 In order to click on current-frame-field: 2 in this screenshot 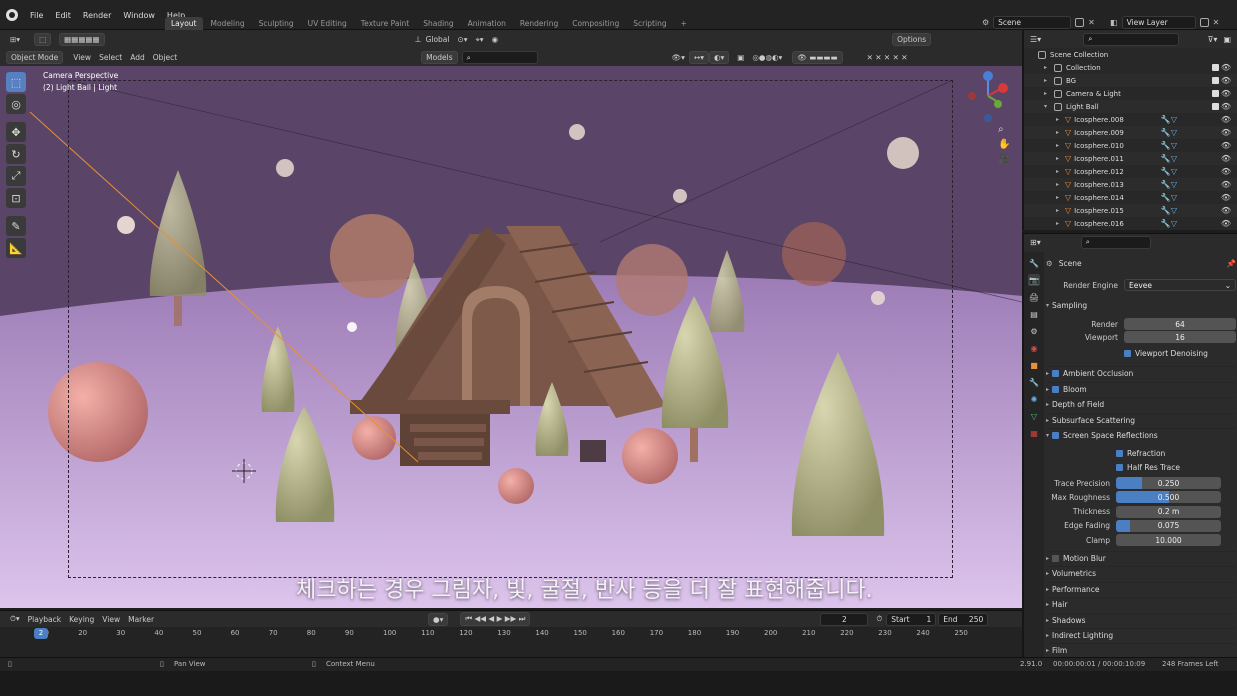, I will do `click(844, 619)`.